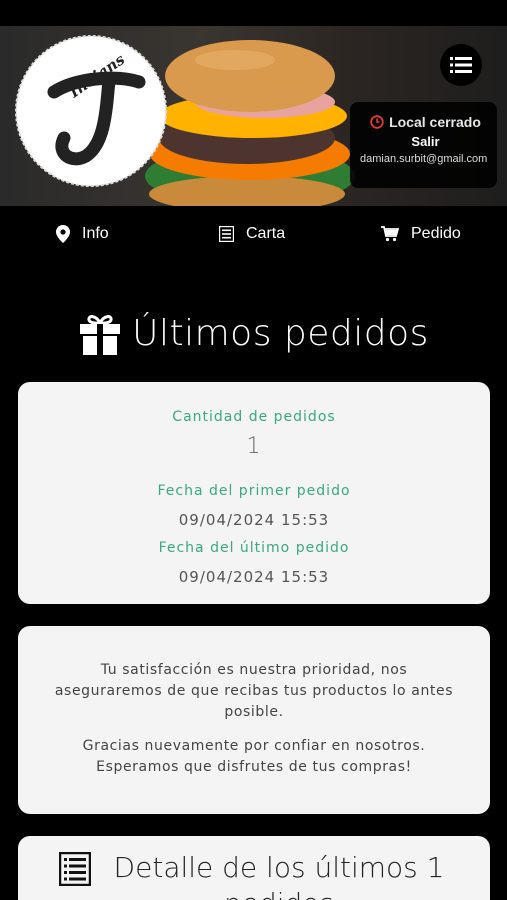  Describe the element at coordinates (266, 233) in the screenshot. I see `tab-carta-label: Carta` at that location.